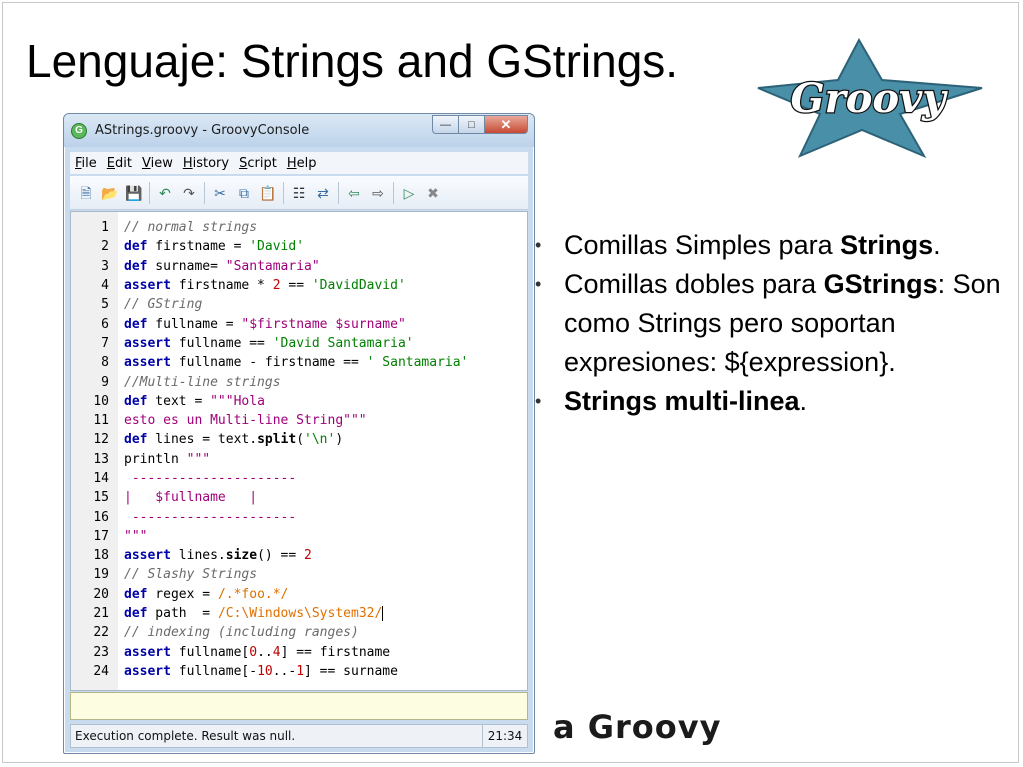  What do you see at coordinates (101, 575) in the screenshot?
I see `line-number: 19` at bounding box center [101, 575].